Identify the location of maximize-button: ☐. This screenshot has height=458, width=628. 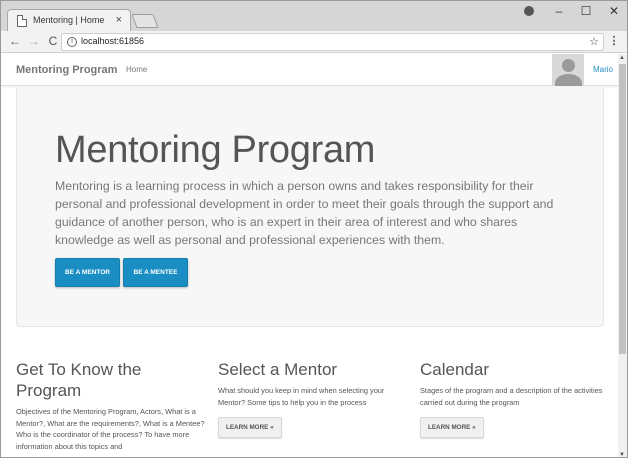
(586, 12).